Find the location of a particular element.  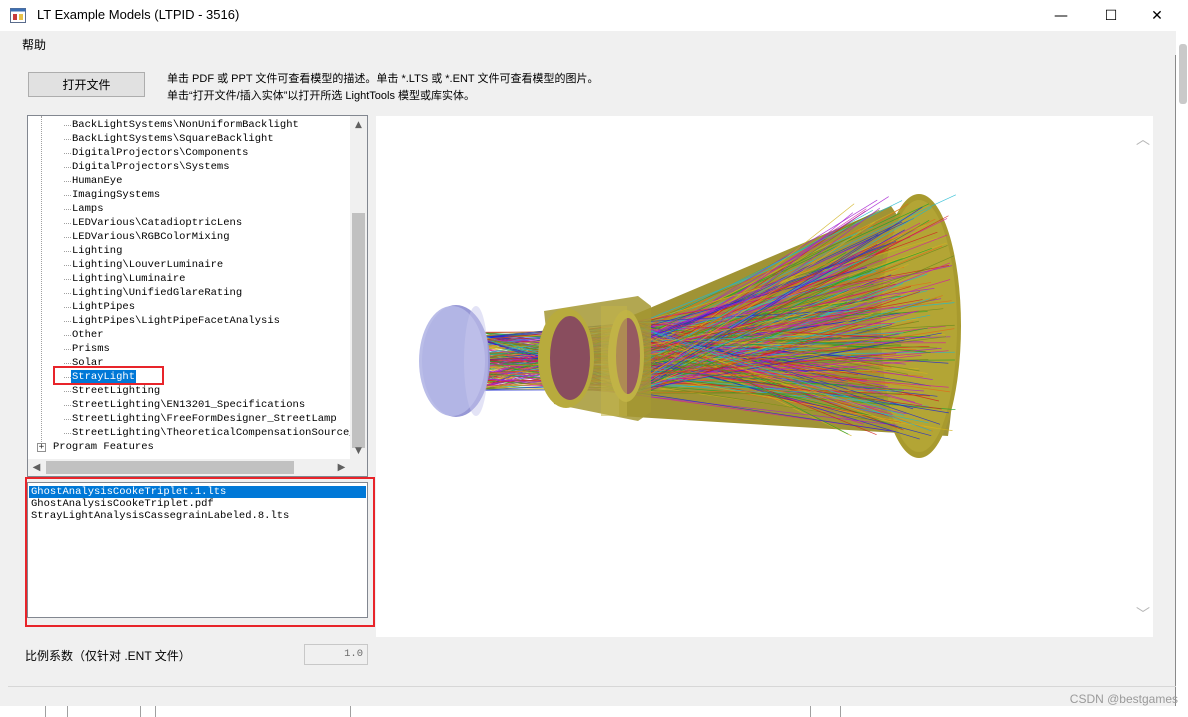

tree-vertical-scrollbar: ▲ ▼ is located at coordinates (358, 287).